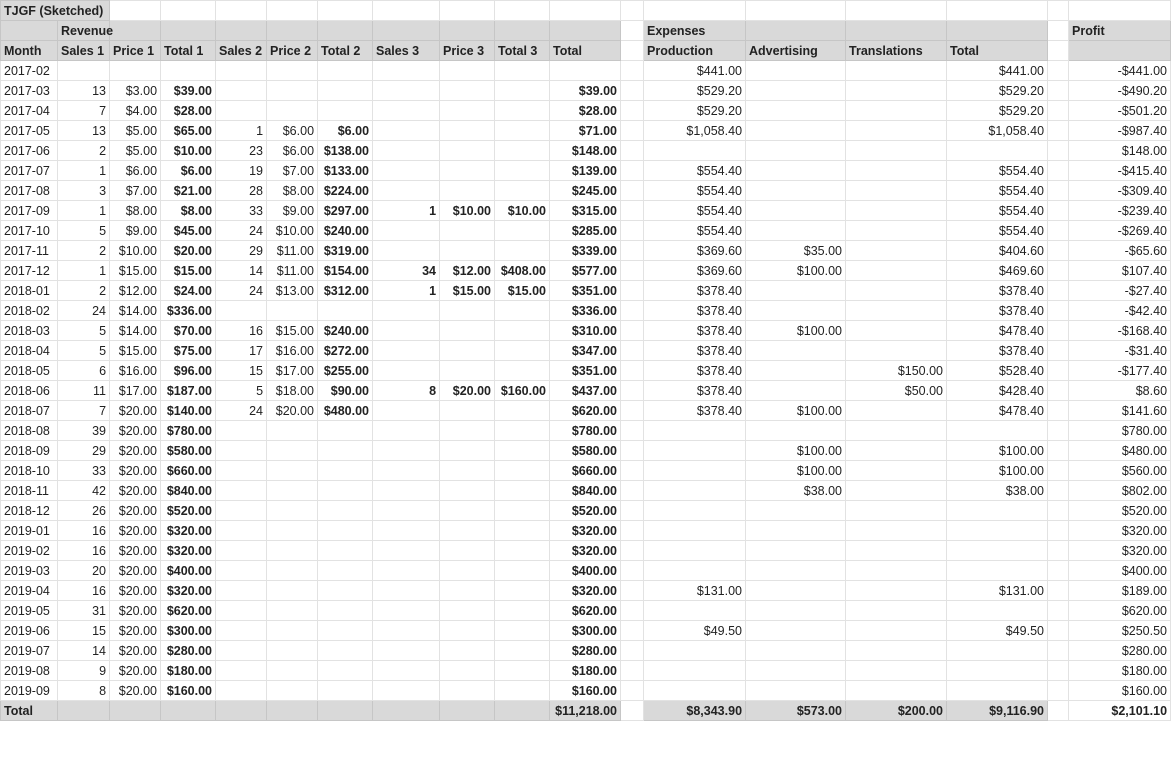 This screenshot has height=758, width=1171. I want to click on profit-cell: $480.00, so click(1119, 450).